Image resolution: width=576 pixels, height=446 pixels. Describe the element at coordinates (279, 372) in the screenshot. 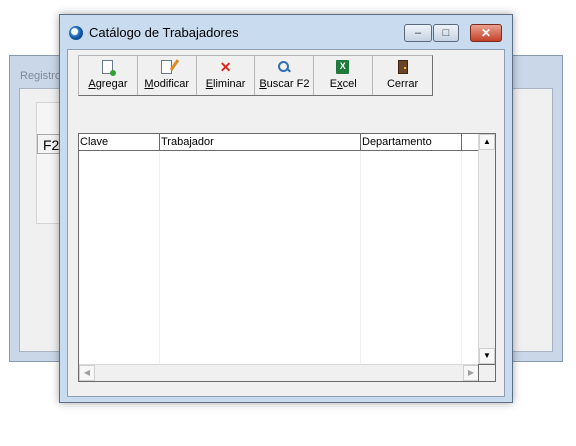

I see `horizontal-scrollbar: ◀ ▶` at that location.